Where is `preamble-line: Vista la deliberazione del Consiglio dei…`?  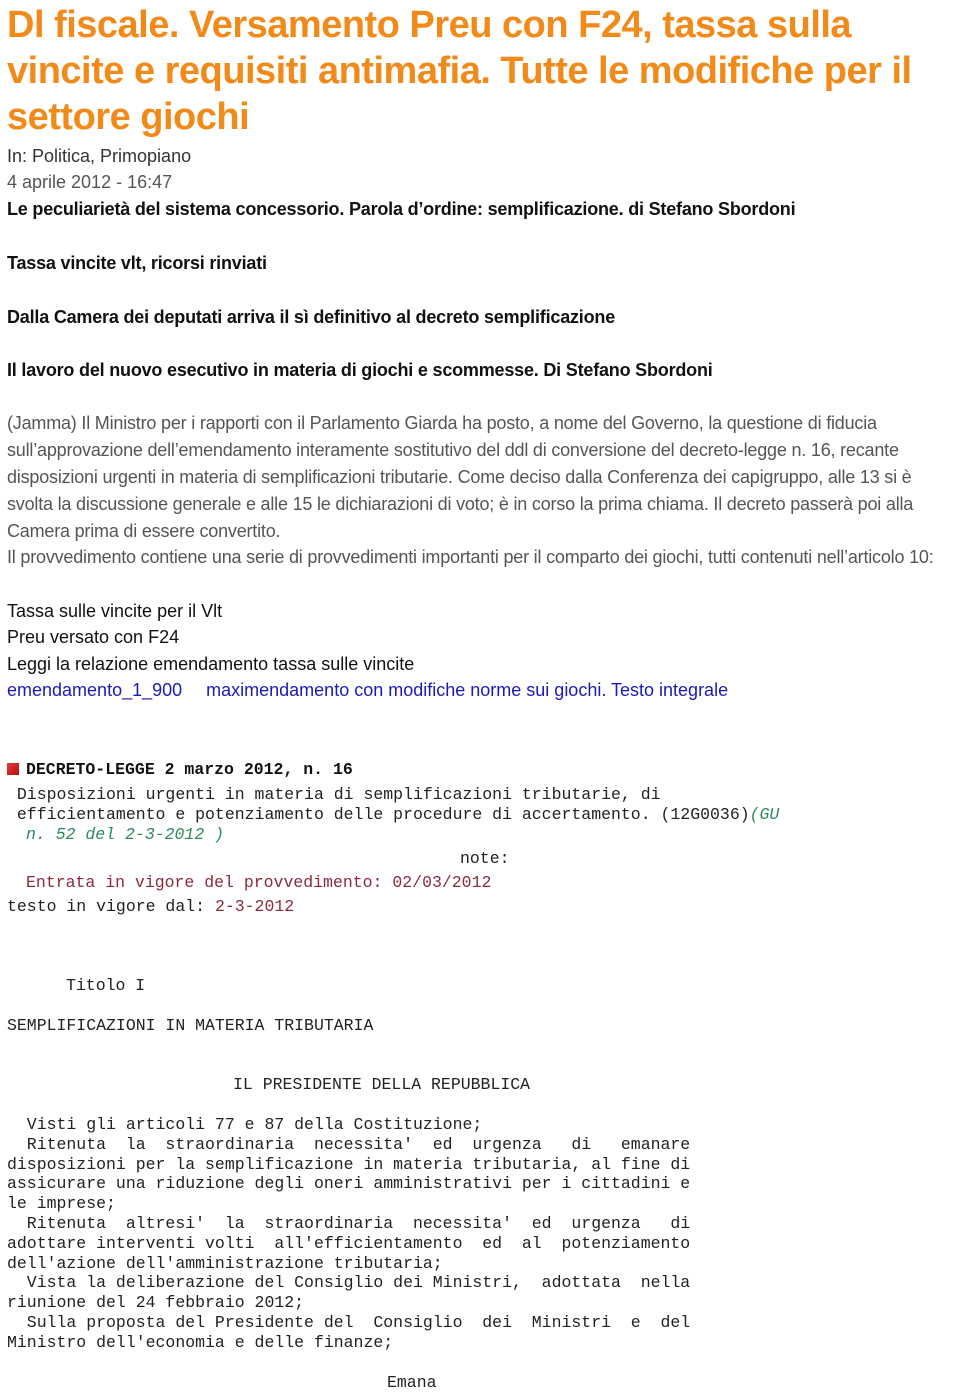 preamble-line: Vista la deliberazione del Consiglio dei… is located at coordinates (349, 1282).